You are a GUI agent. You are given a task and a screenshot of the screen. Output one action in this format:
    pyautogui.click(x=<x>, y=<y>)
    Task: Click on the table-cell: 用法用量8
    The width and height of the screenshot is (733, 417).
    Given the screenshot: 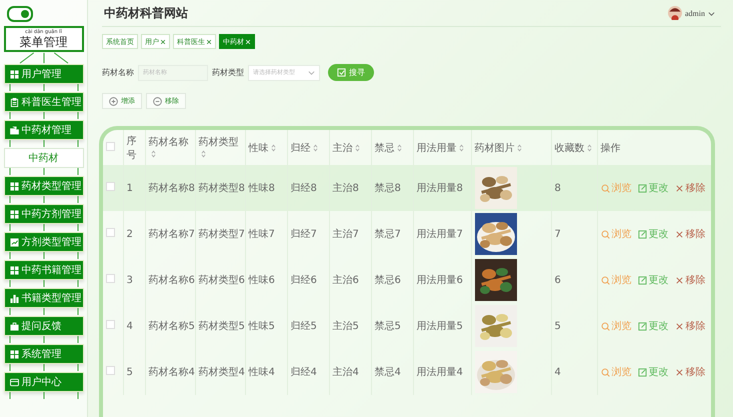 What is the action you would take?
    pyautogui.click(x=439, y=188)
    